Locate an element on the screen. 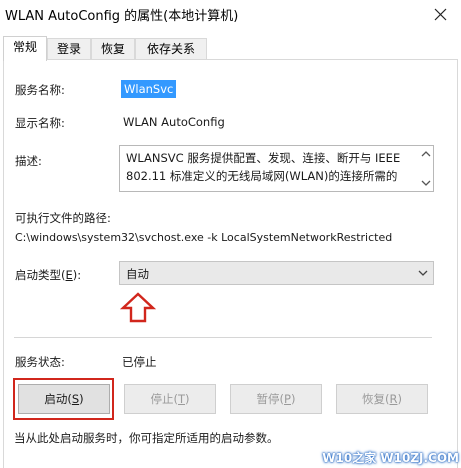 This screenshot has width=461, height=468. tab-general: 常规 is located at coordinates (25, 48).